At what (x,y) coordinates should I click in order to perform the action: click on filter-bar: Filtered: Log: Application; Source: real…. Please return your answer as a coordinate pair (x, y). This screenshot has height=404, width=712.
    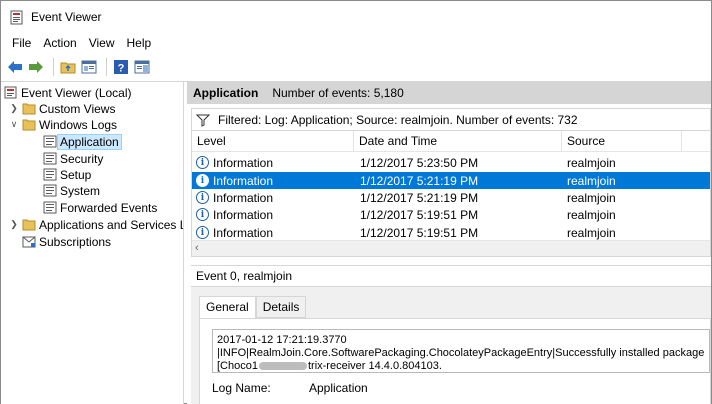
    Looking at the image, I should click on (451, 119).